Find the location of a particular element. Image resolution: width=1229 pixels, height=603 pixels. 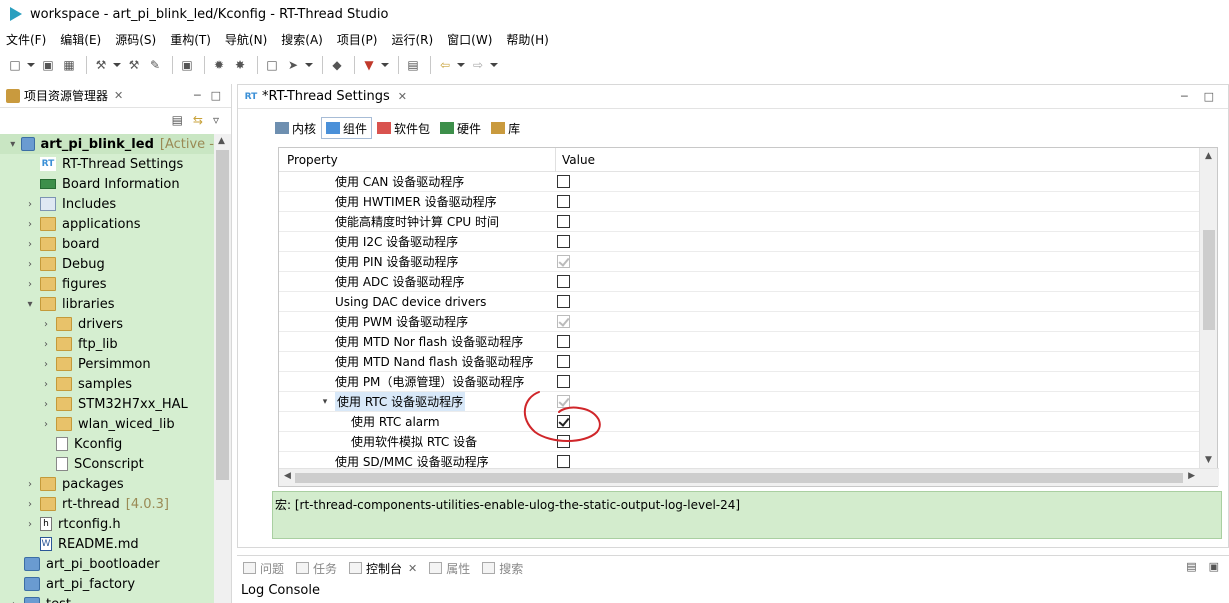

tree-item: › board is located at coordinates (107, 244).